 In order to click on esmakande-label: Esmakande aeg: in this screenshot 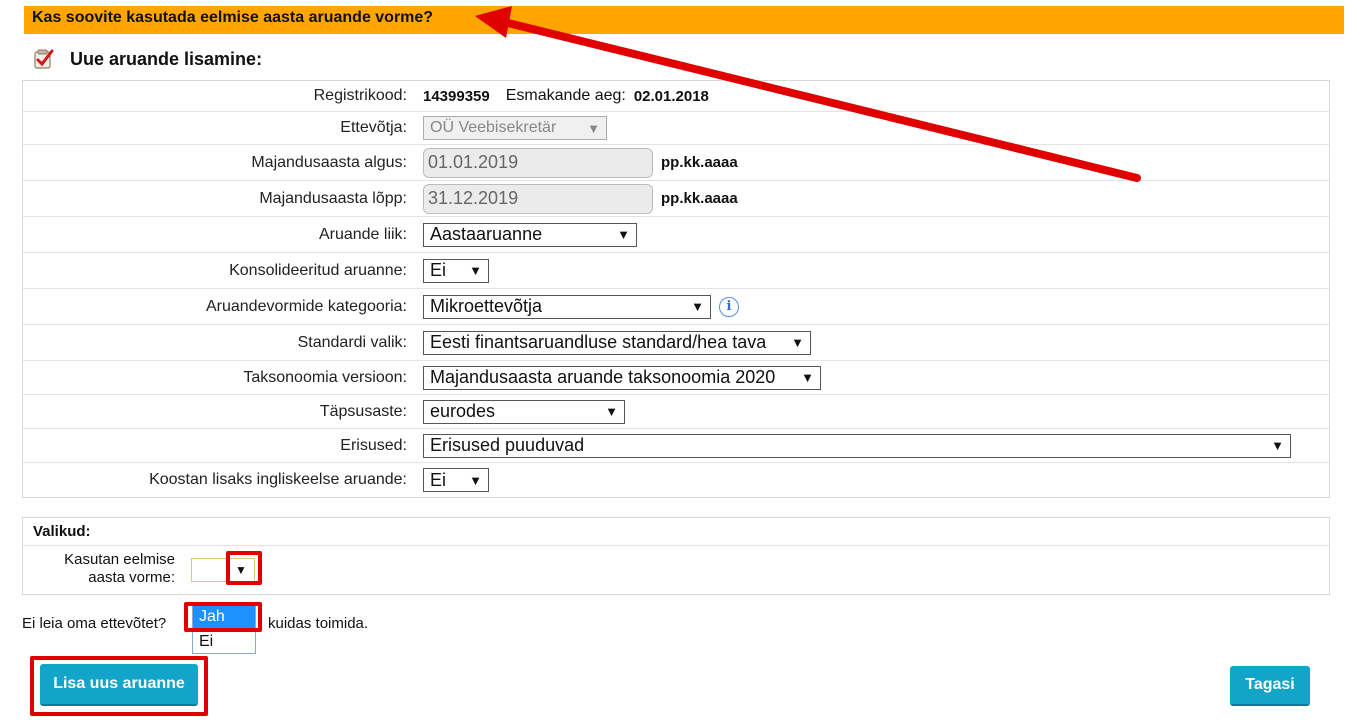, I will do `click(565, 95)`.